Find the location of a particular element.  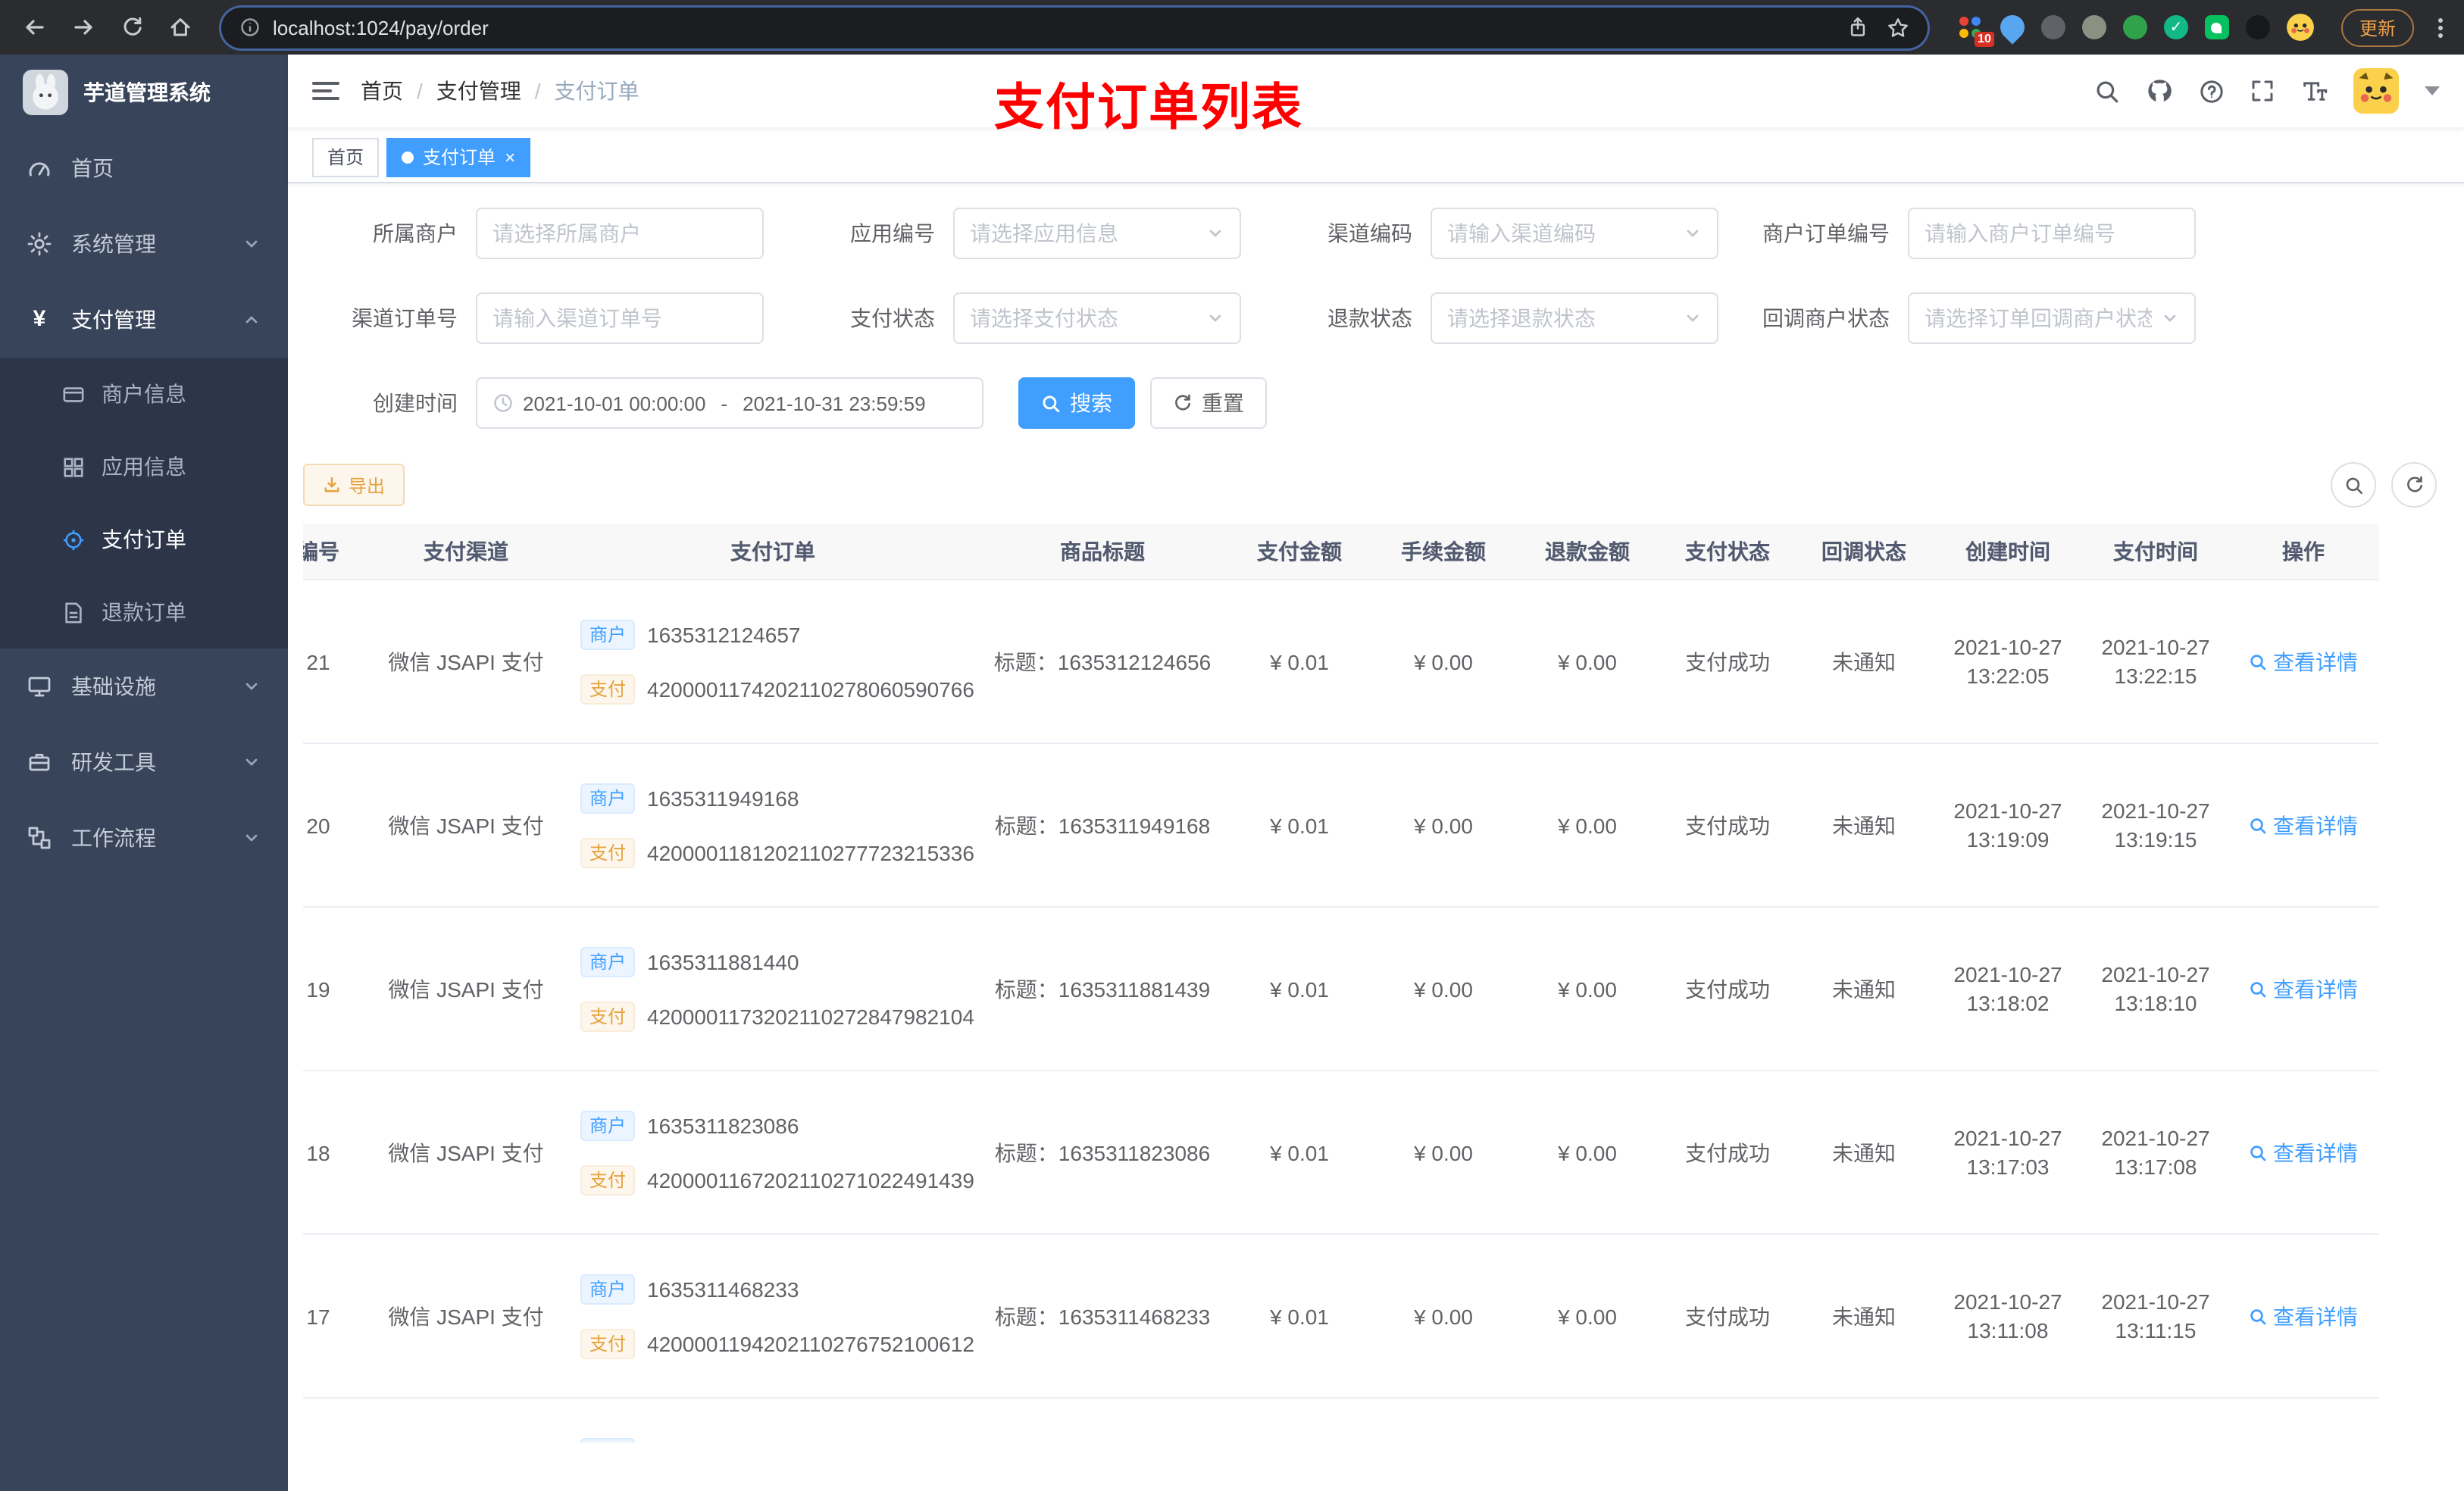

sidebar-item-pay-order: 支付订单 is located at coordinates (144, 539).